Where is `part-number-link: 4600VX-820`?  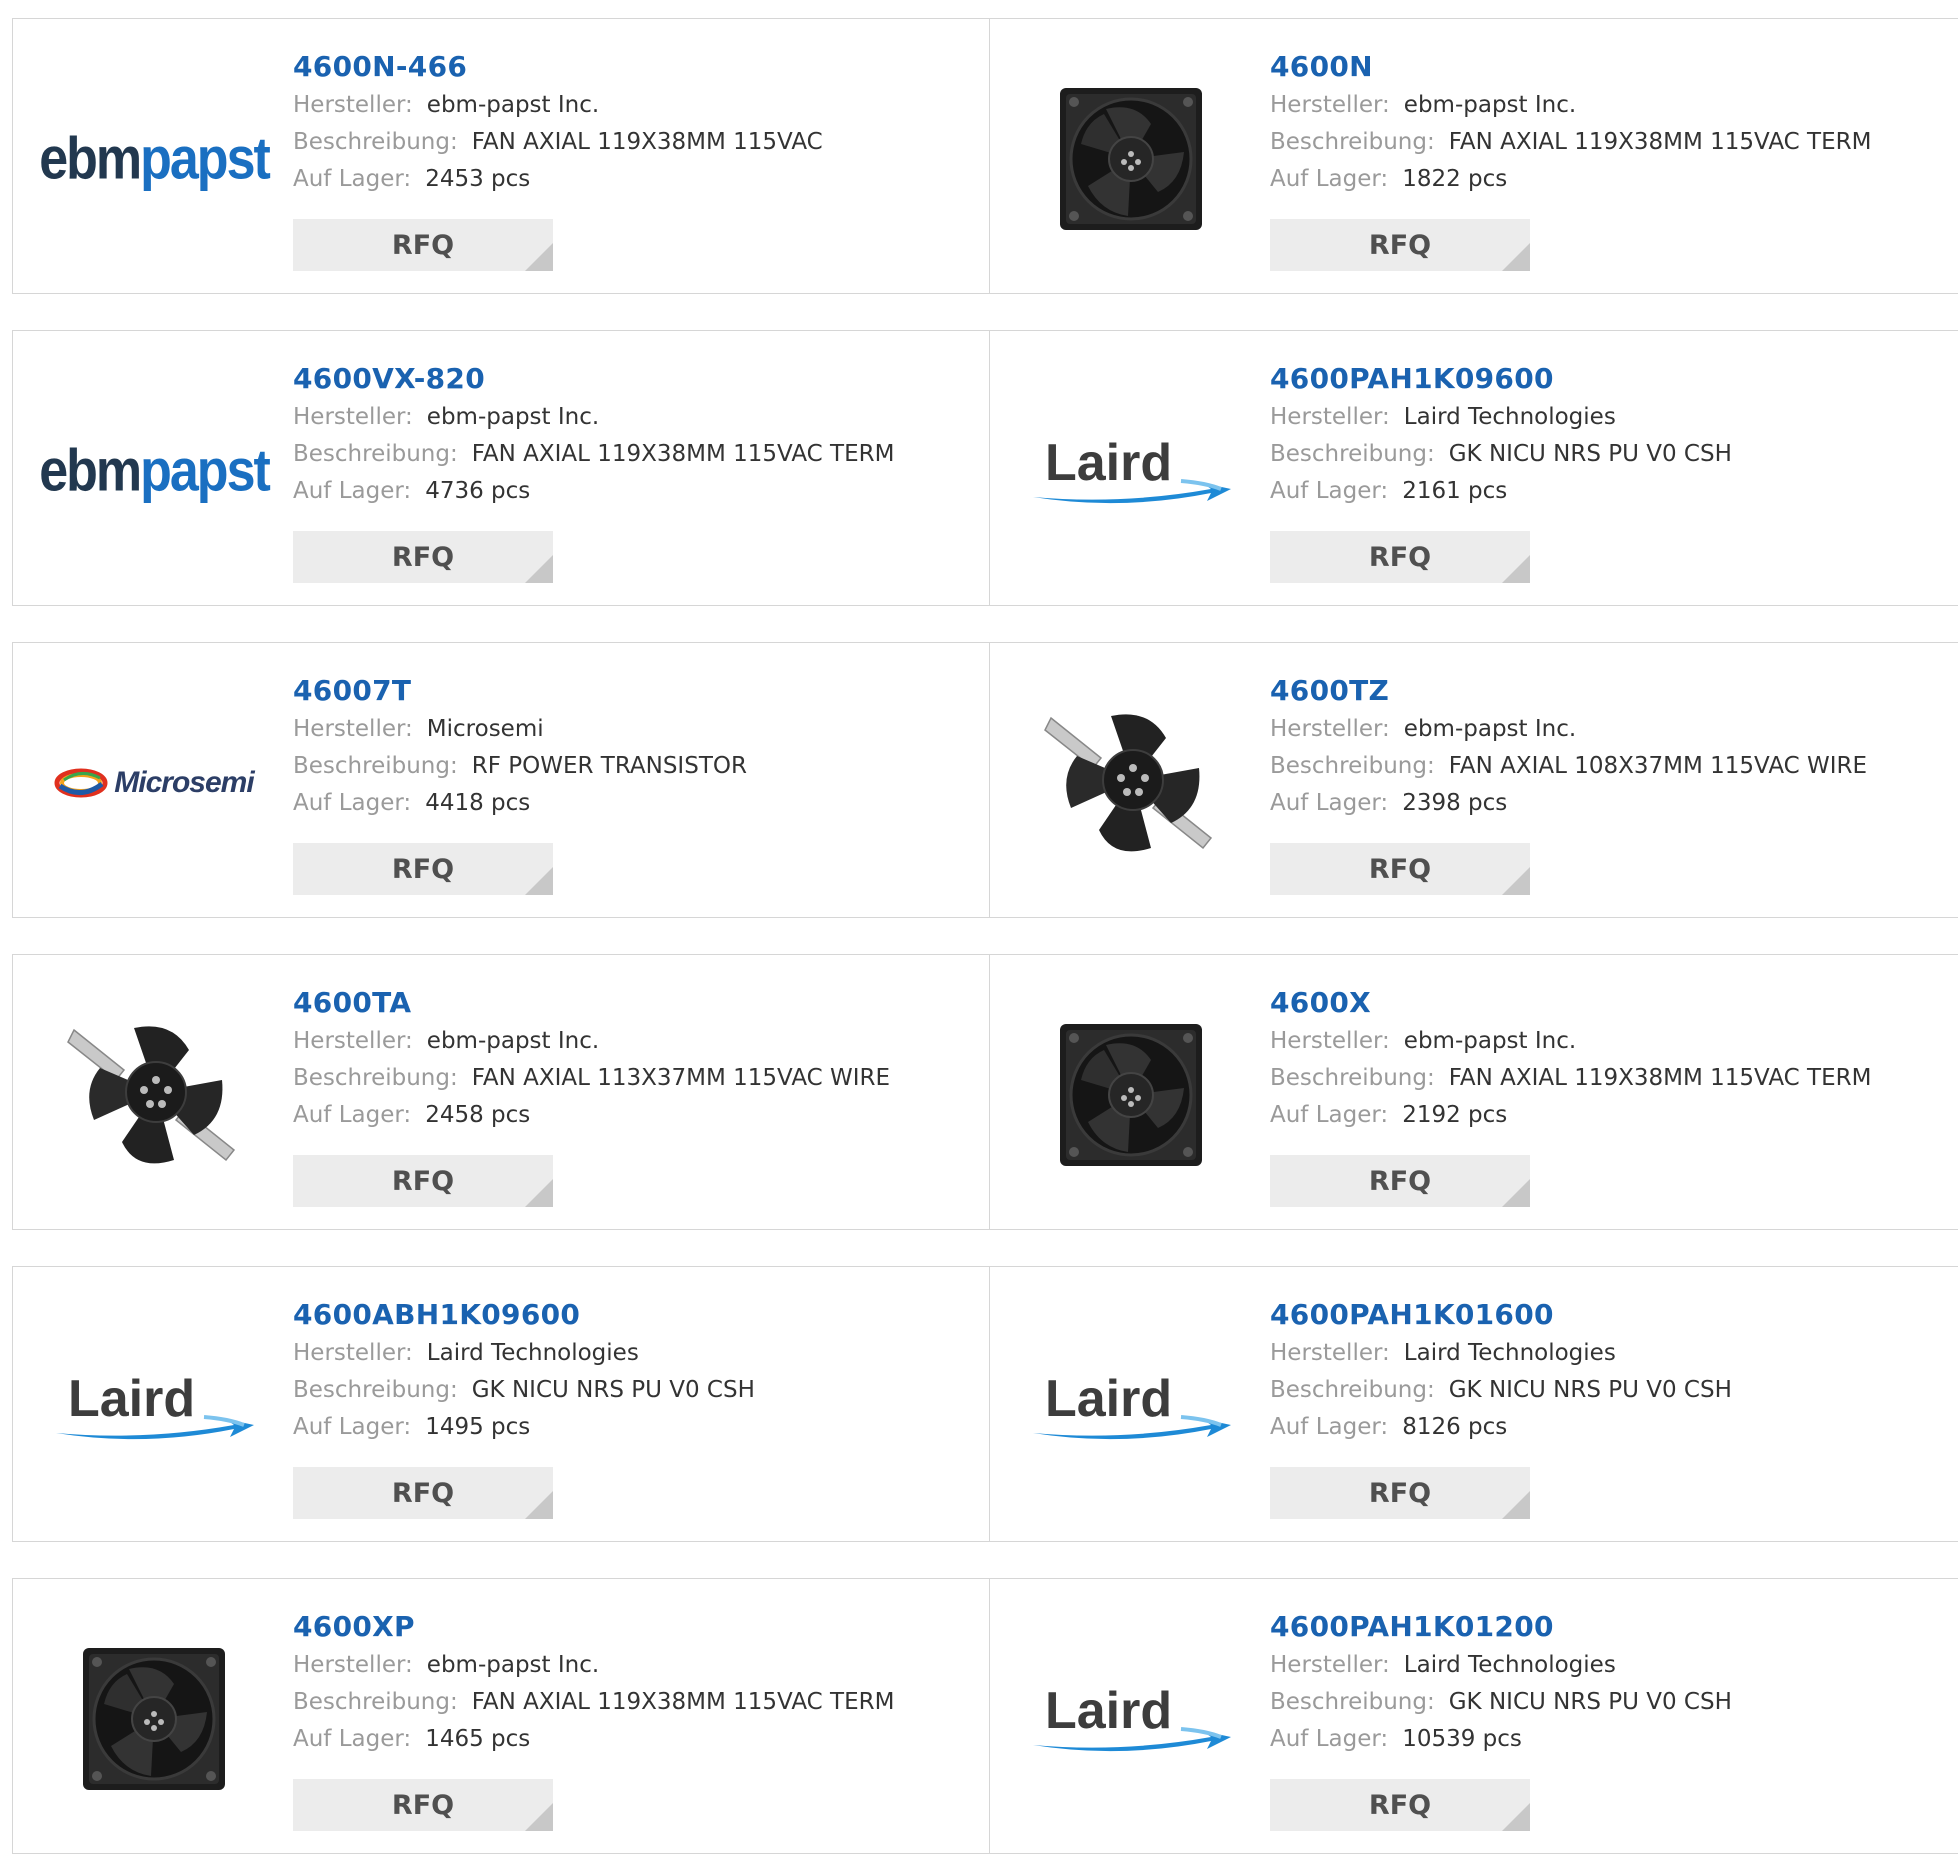
part-number-link: 4600VX-820 is located at coordinates (593, 379).